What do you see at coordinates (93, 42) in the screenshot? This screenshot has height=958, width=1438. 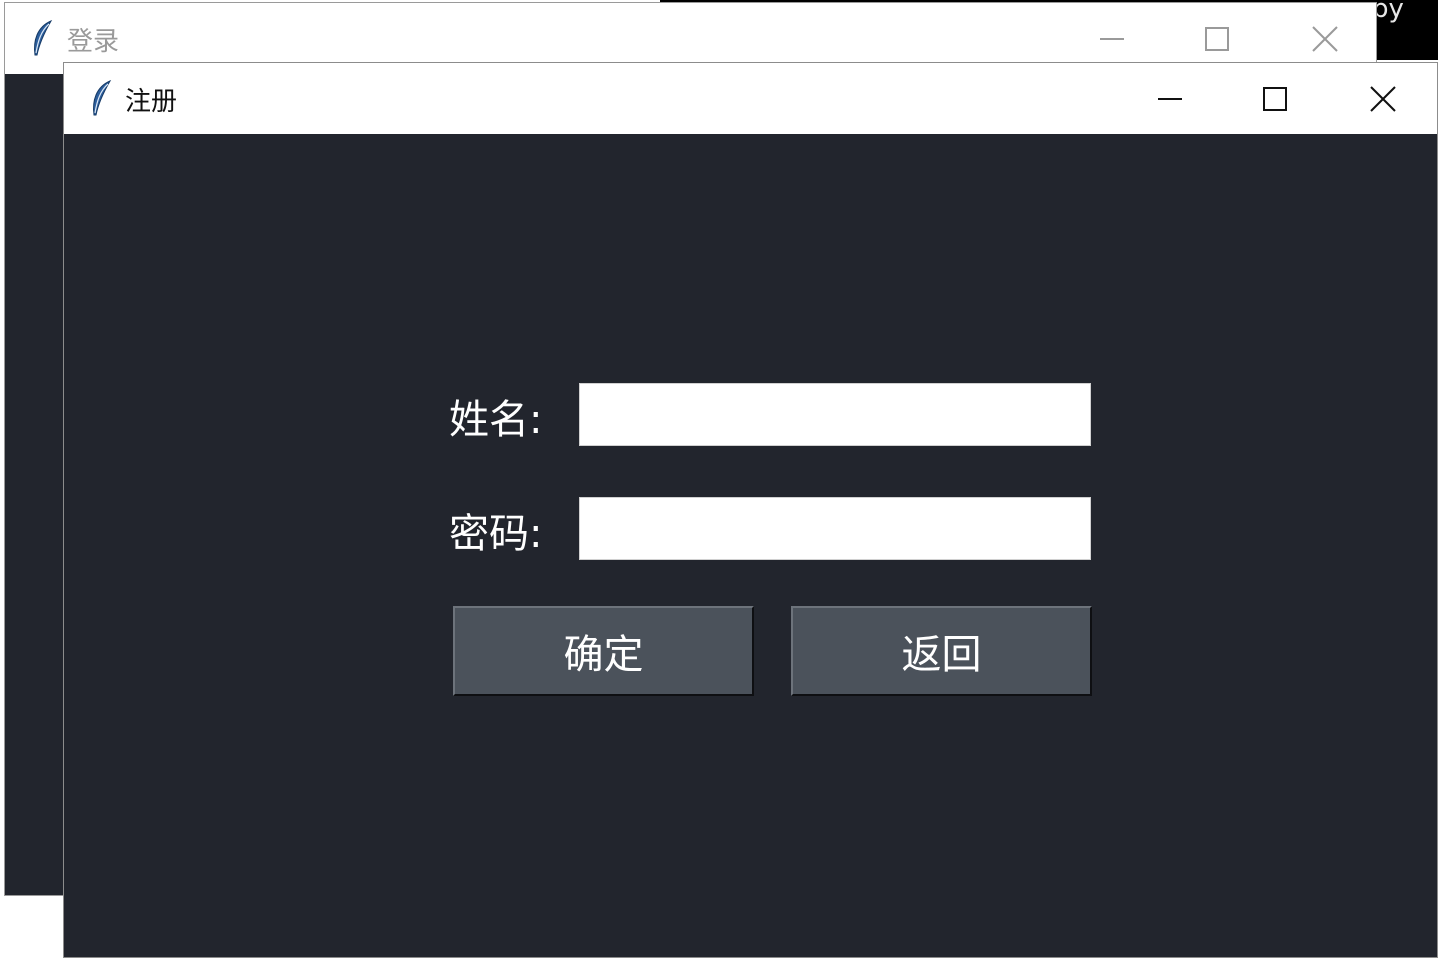 I see `login-window-title: 登录` at bounding box center [93, 42].